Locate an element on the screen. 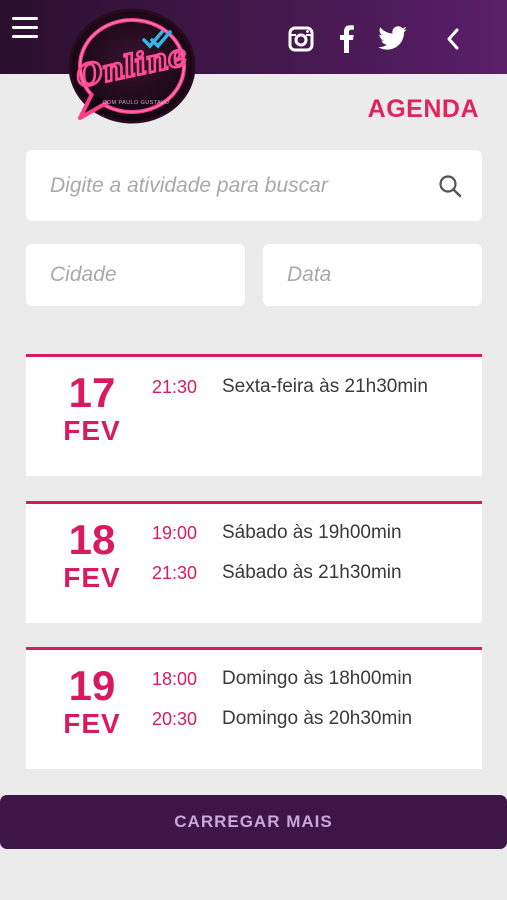  event-day: 17 is located at coordinates (92, 392).